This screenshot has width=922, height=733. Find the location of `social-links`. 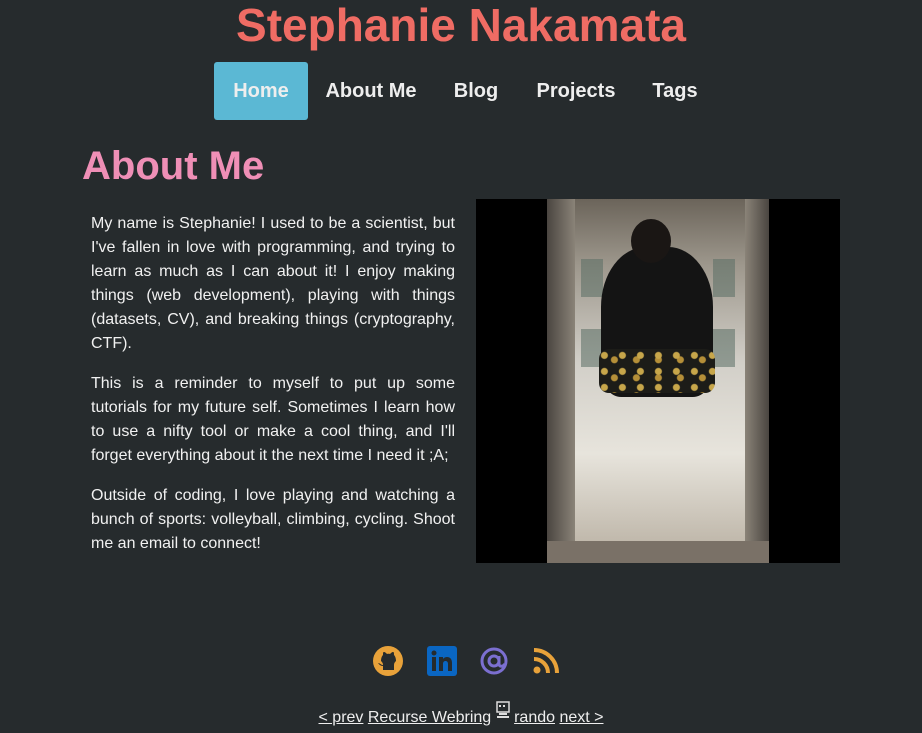

social-links is located at coordinates (467, 661).